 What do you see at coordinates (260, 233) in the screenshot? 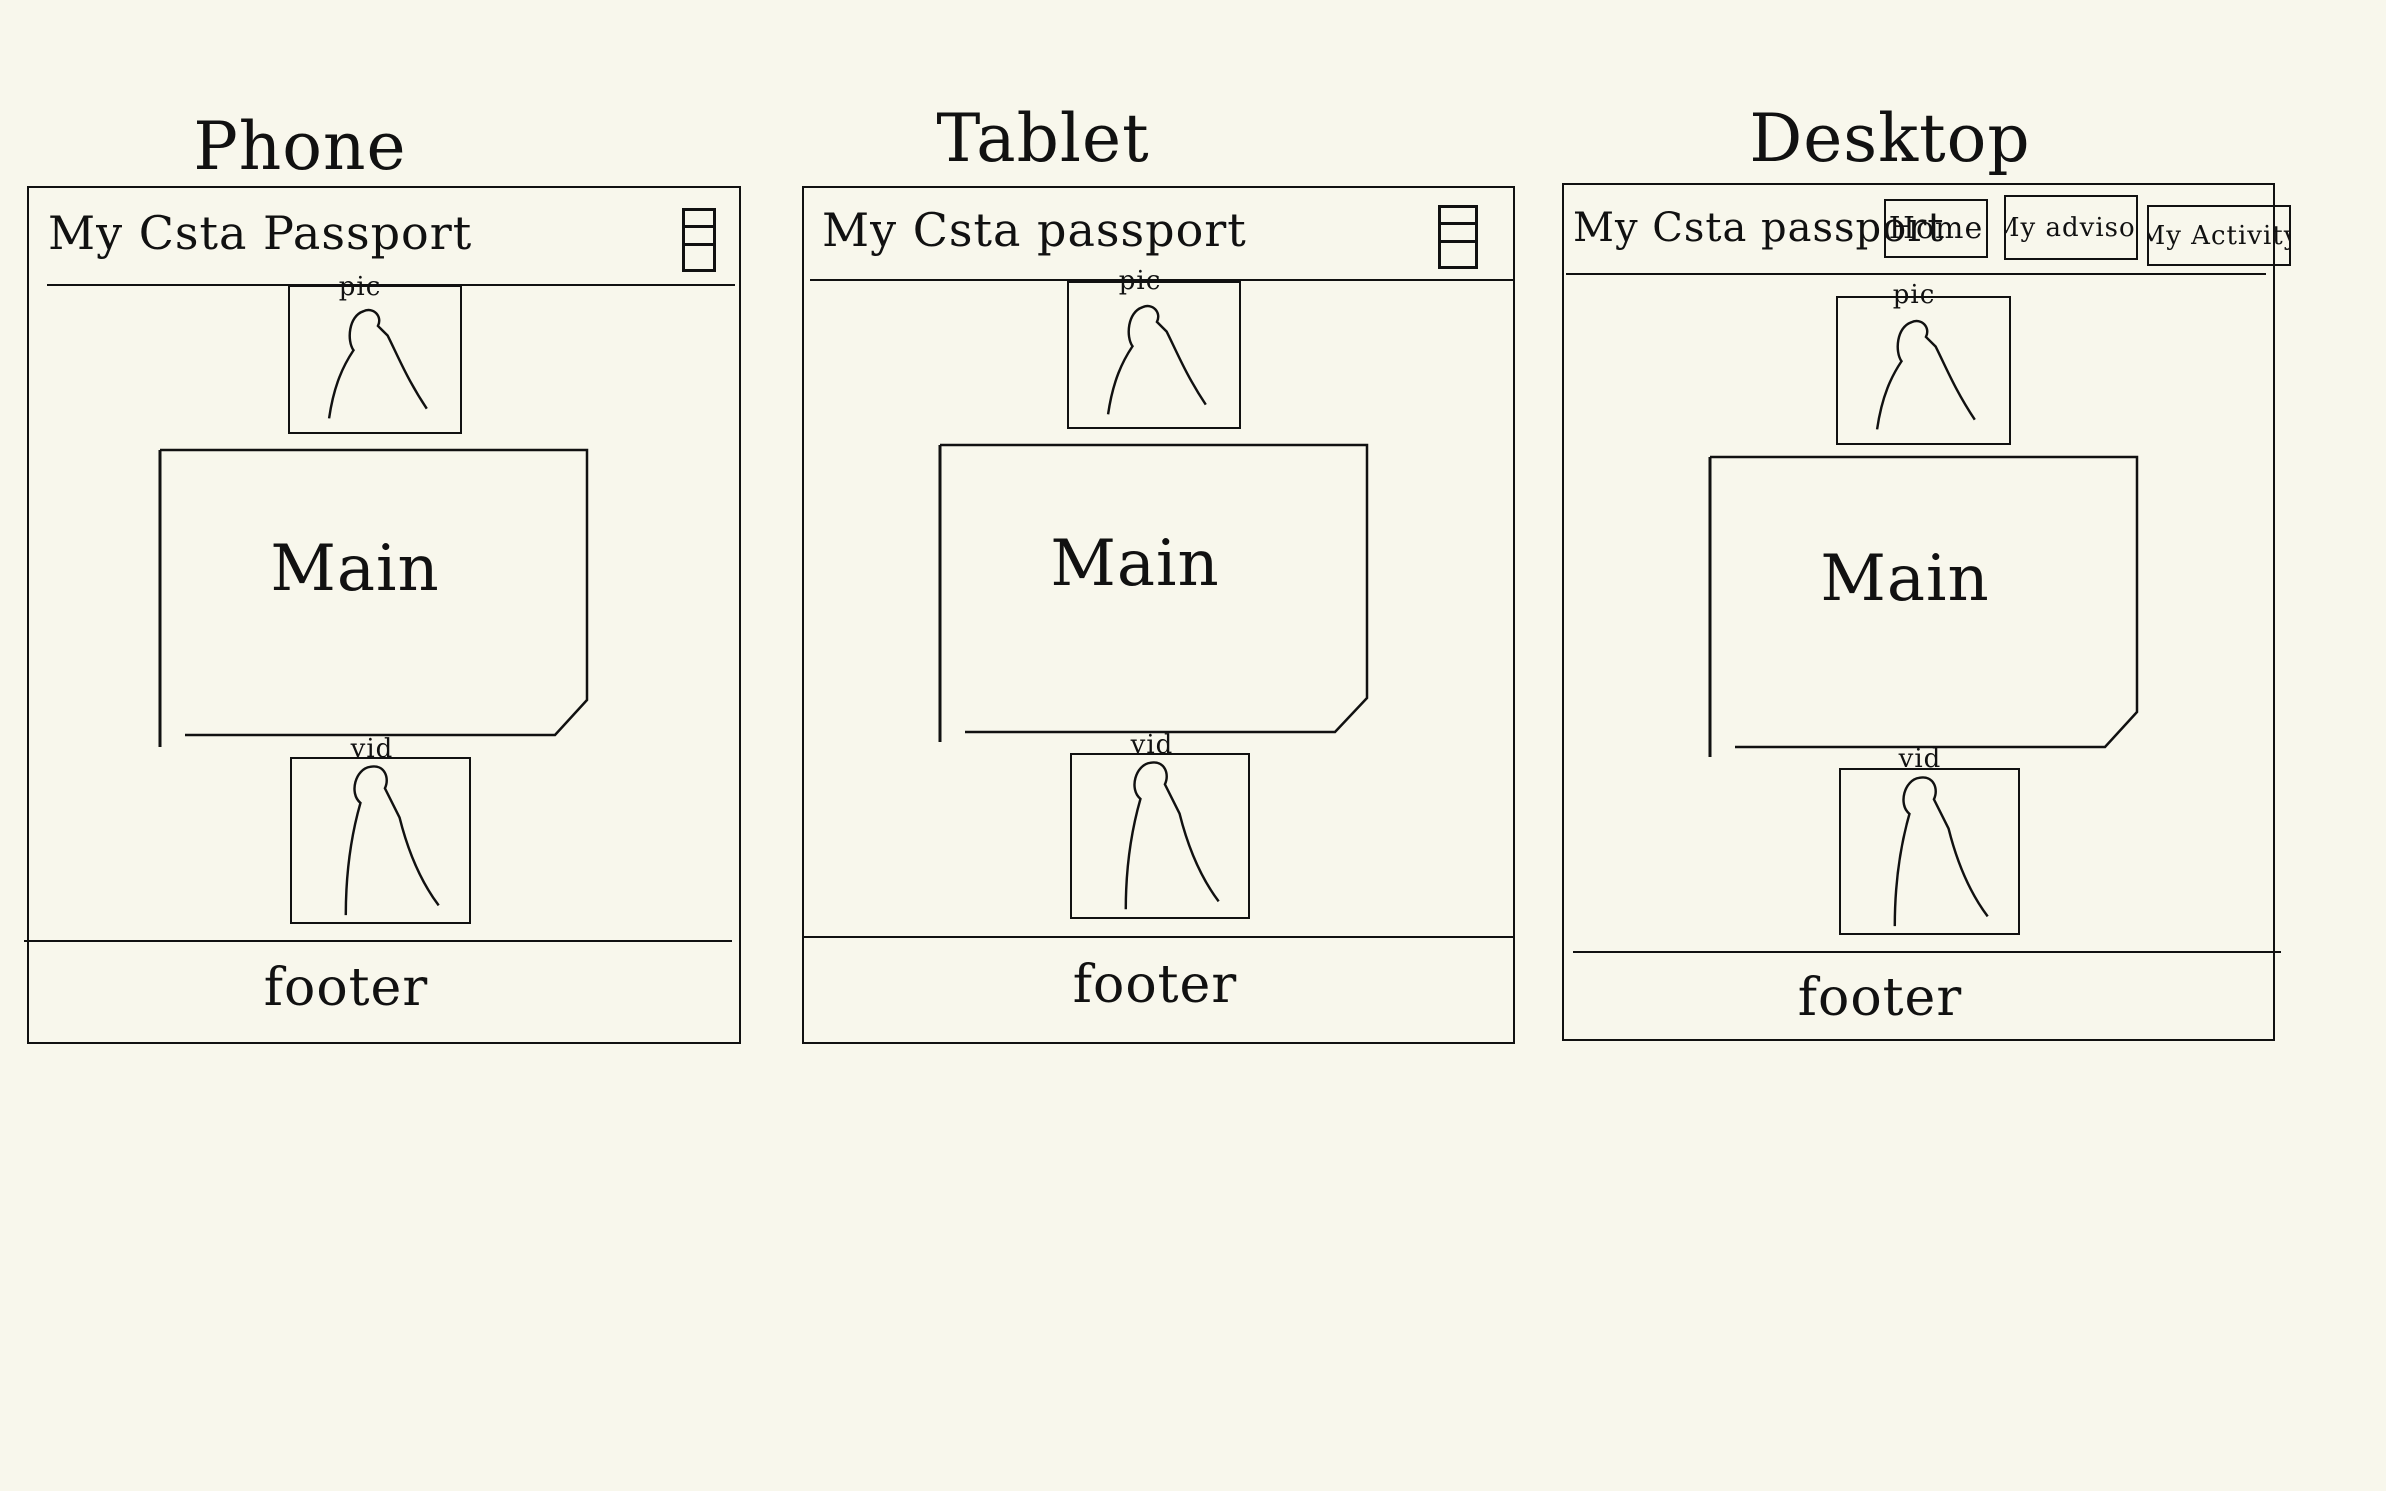
I see `phone-header-title: My Csta Passport` at bounding box center [260, 233].